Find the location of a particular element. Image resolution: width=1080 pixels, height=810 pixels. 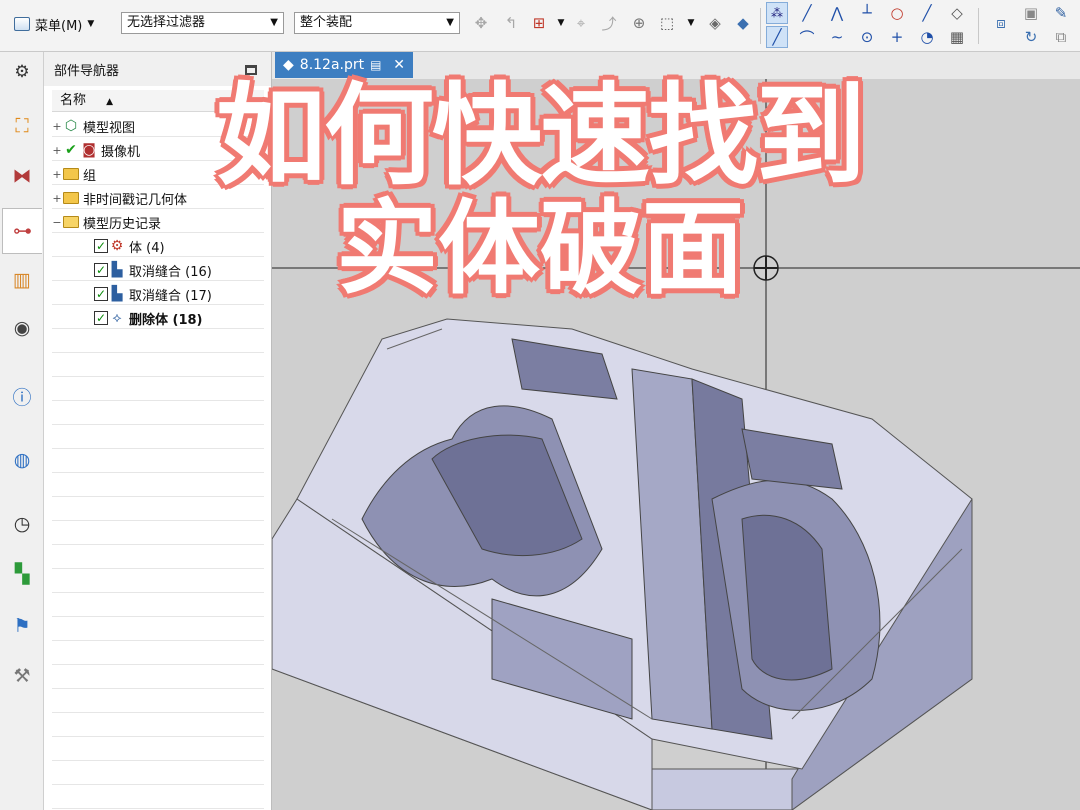

tree-node-label: 摄像机 is located at coordinates (121, 152).